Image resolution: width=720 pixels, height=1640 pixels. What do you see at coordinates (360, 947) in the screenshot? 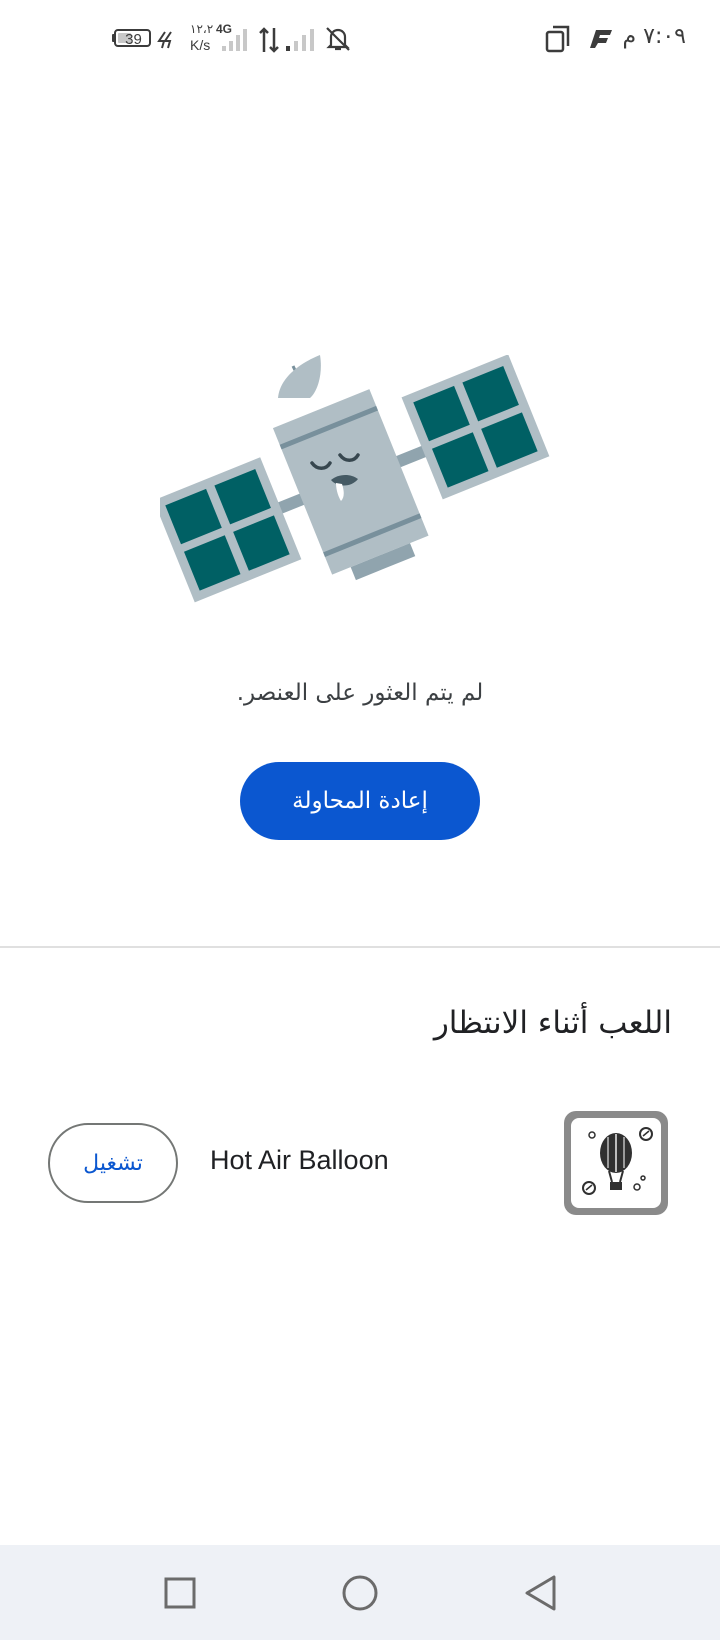
I see `section-divider` at bounding box center [360, 947].